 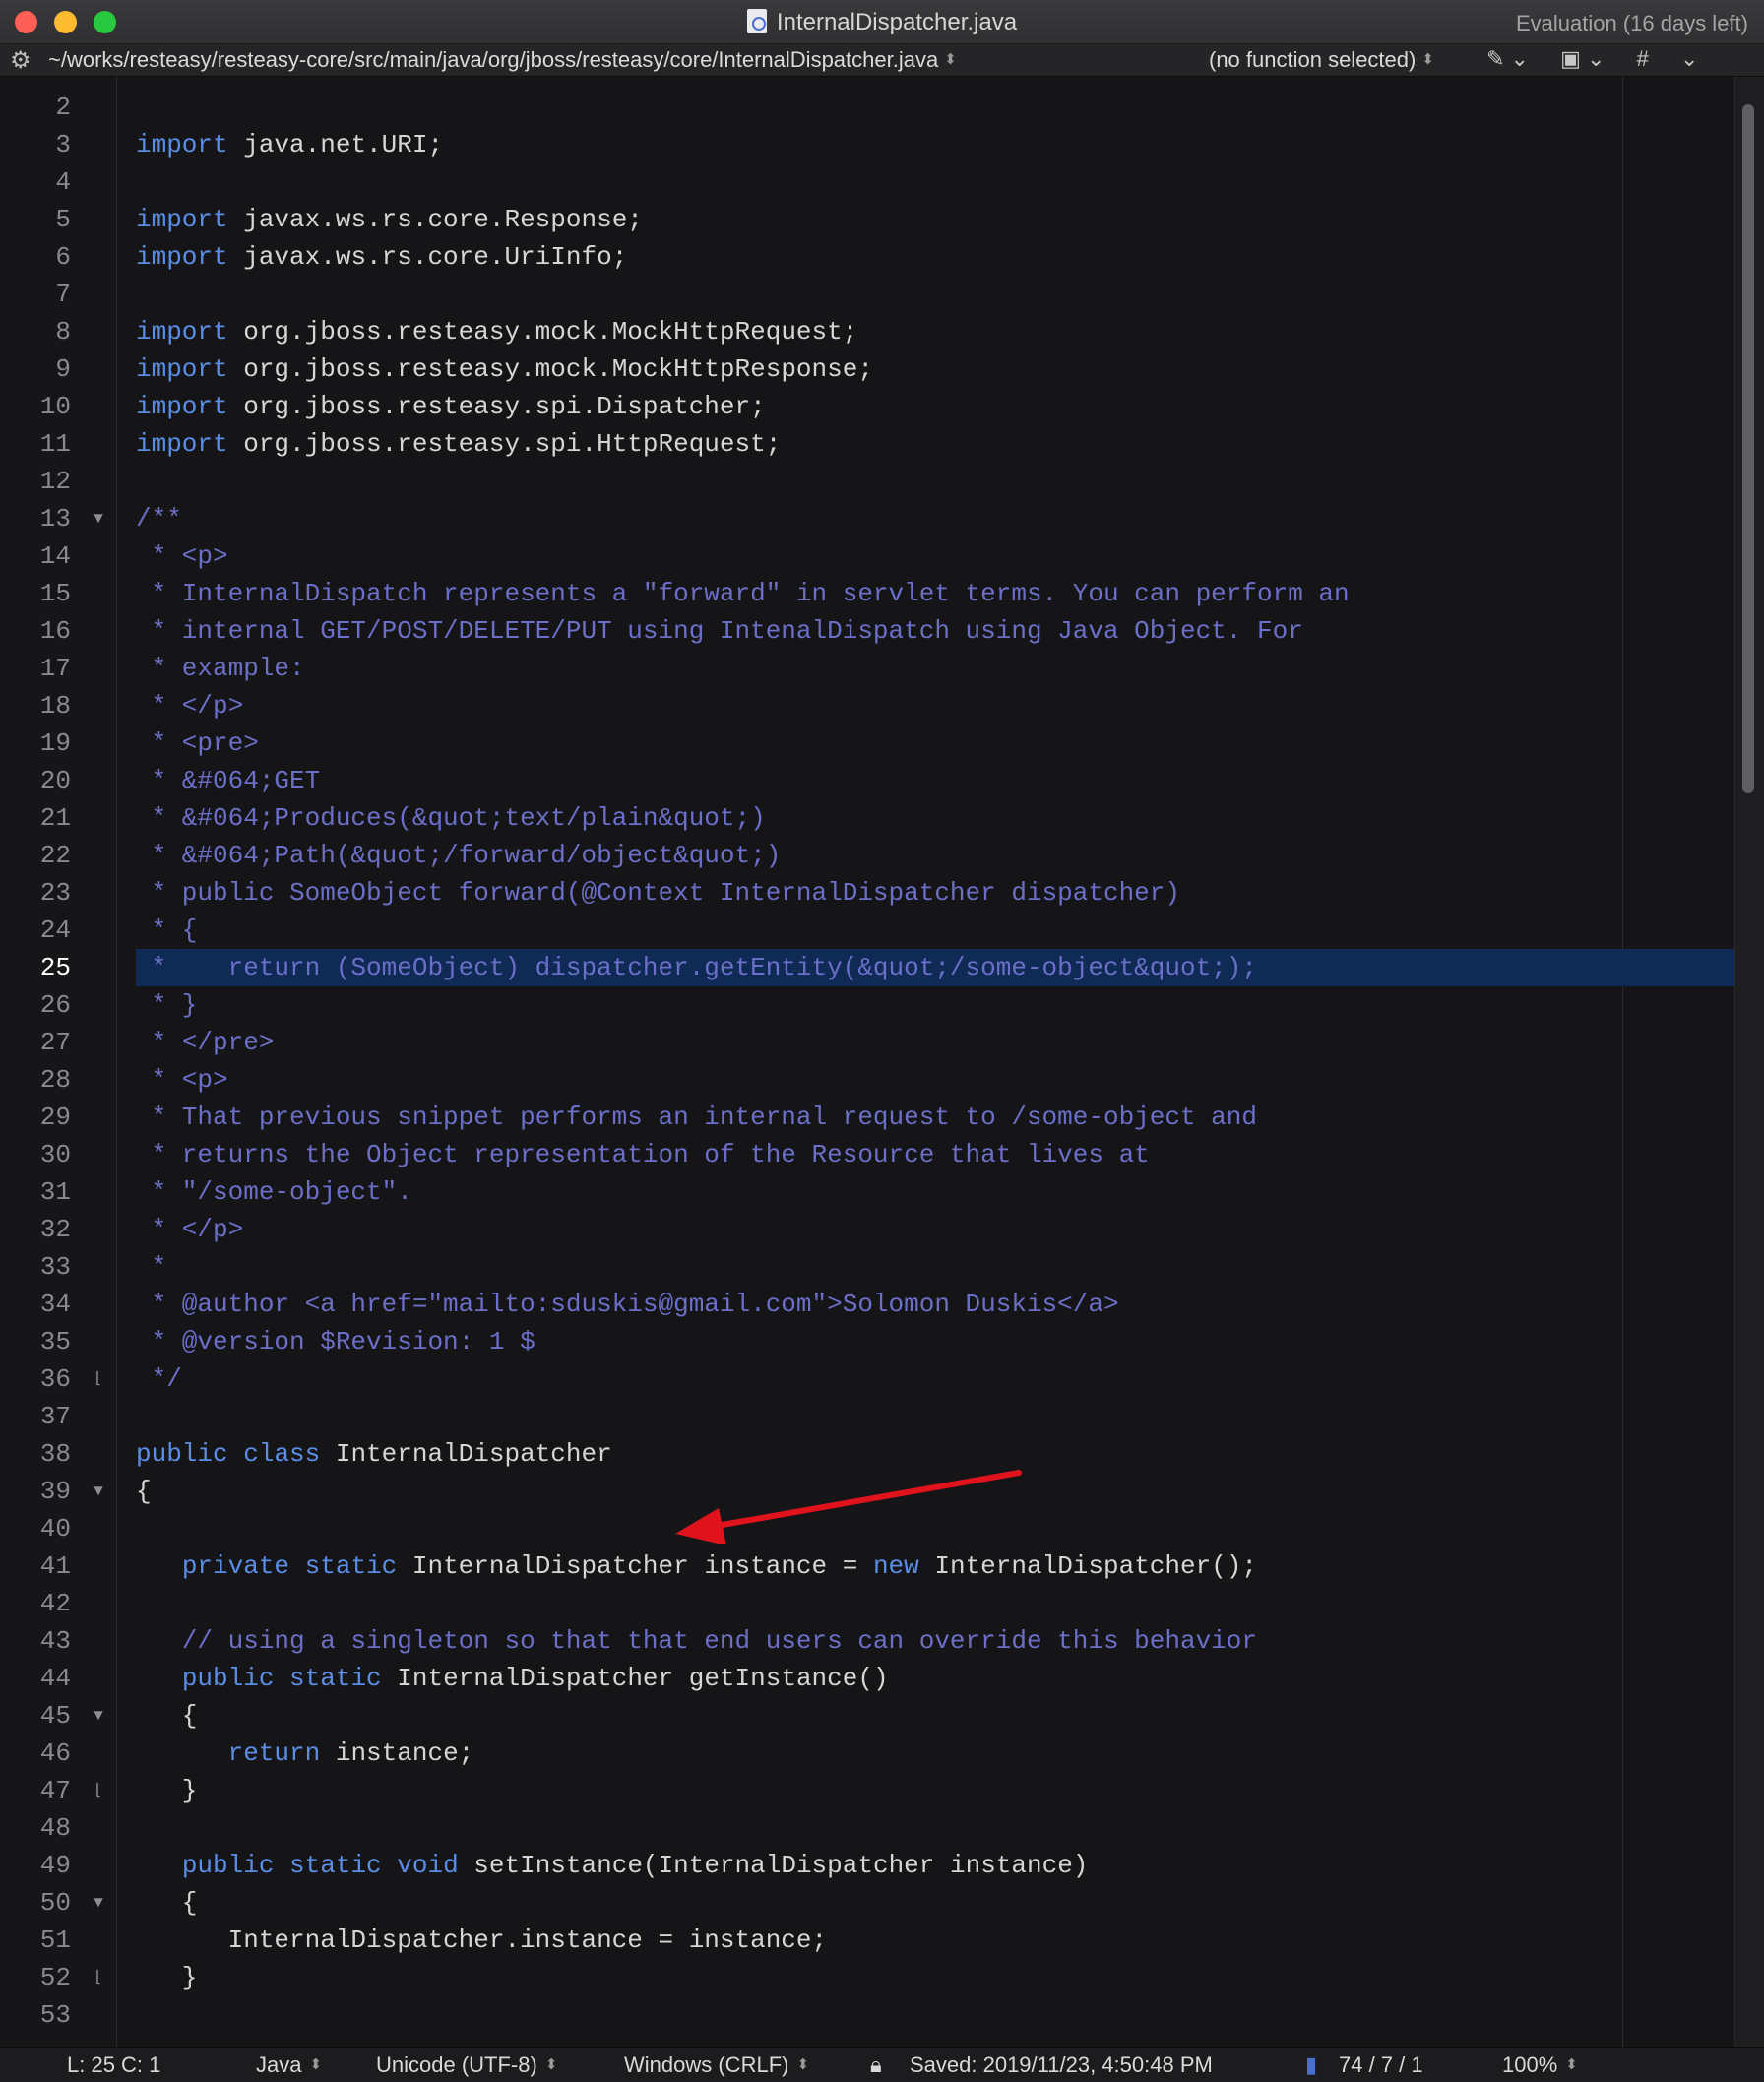 What do you see at coordinates (55, 818) in the screenshot?
I see `line-number: 21` at bounding box center [55, 818].